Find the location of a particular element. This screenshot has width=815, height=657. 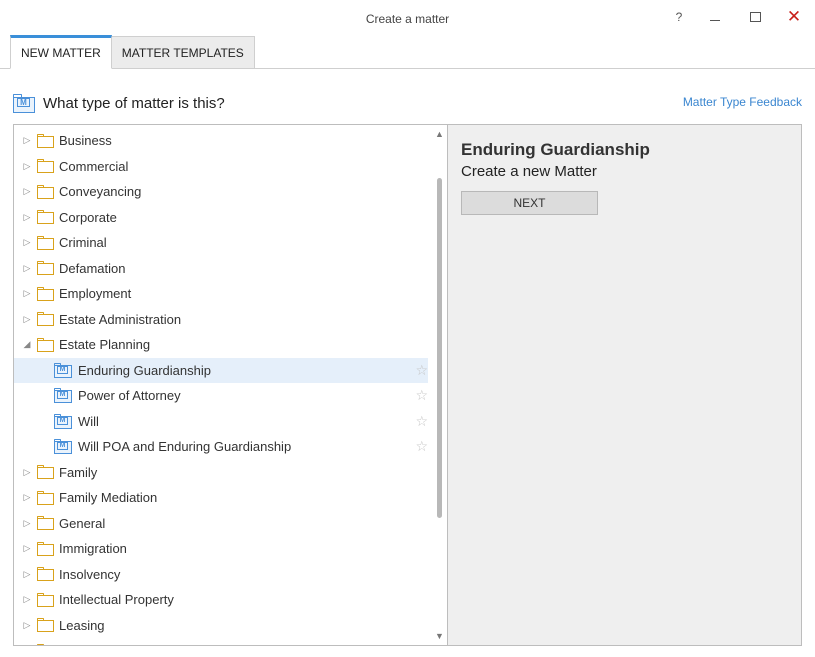

maximize-icon is located at coordinates (755, 17).